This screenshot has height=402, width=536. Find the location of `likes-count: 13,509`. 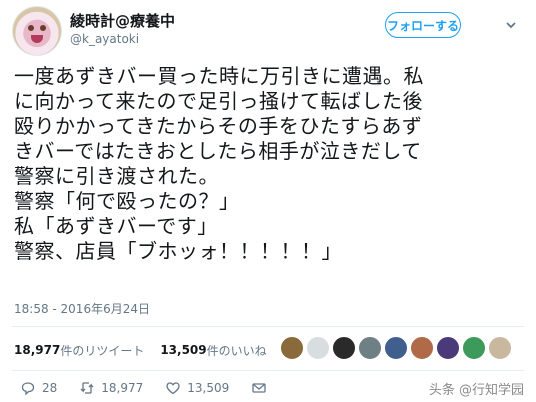

likes-count: 13,509 is located at coordinates (183, 350).